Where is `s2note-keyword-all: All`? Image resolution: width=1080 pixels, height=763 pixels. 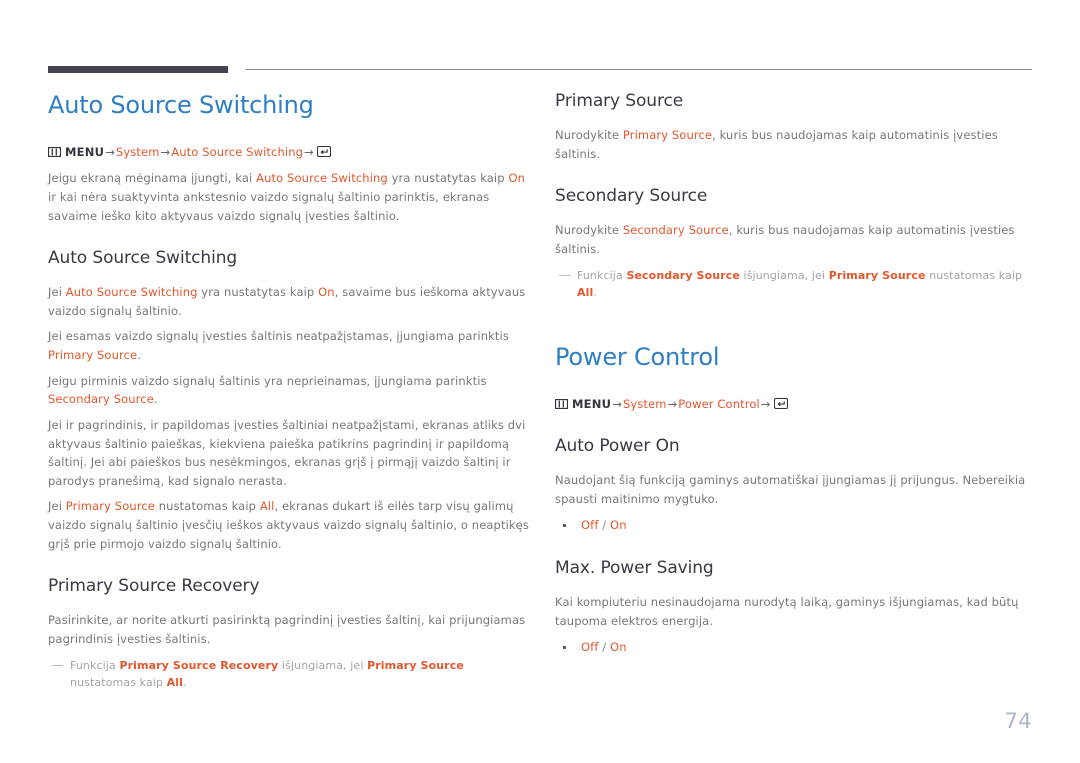 s2note-keyword-all: All is located at coordinates (175, 683).